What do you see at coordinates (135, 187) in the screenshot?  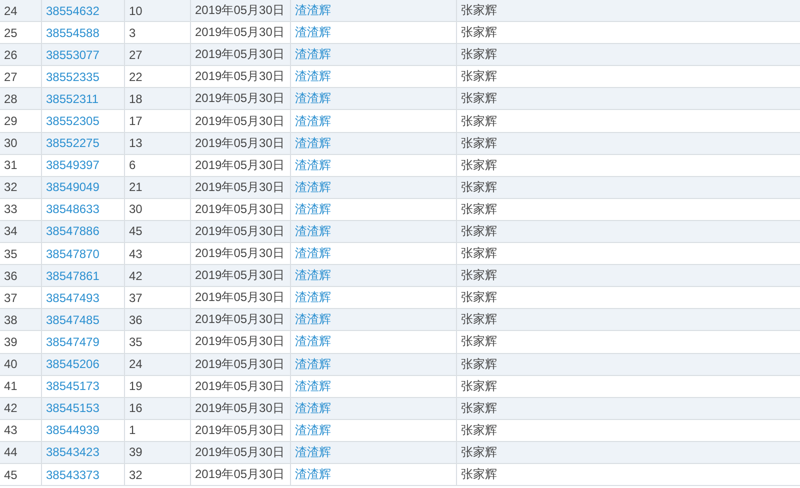 I see `table-cell: 21` at bounding box center [135, 187].